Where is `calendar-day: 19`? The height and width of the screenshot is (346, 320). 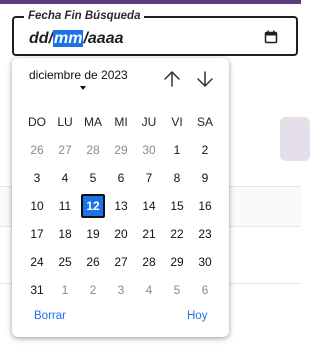 calendar-day: 19 is located at coordinates (93, 234).